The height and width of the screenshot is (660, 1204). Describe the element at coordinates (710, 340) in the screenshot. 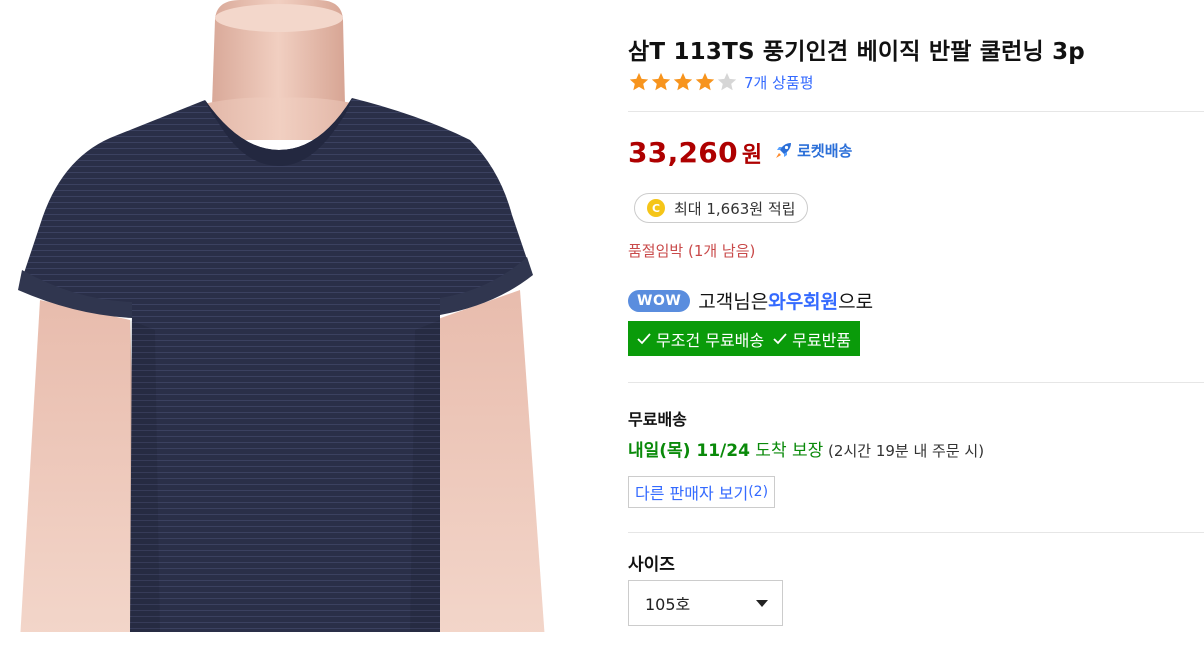

I see `benefit-free-shipping-label: 무조건 무료배송` at that location.